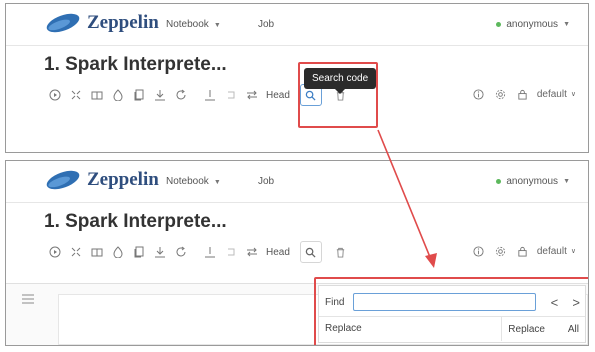  Describe the element at coordinates (338, 95) in the screenshot. I see `highlight-box-search` at that location.